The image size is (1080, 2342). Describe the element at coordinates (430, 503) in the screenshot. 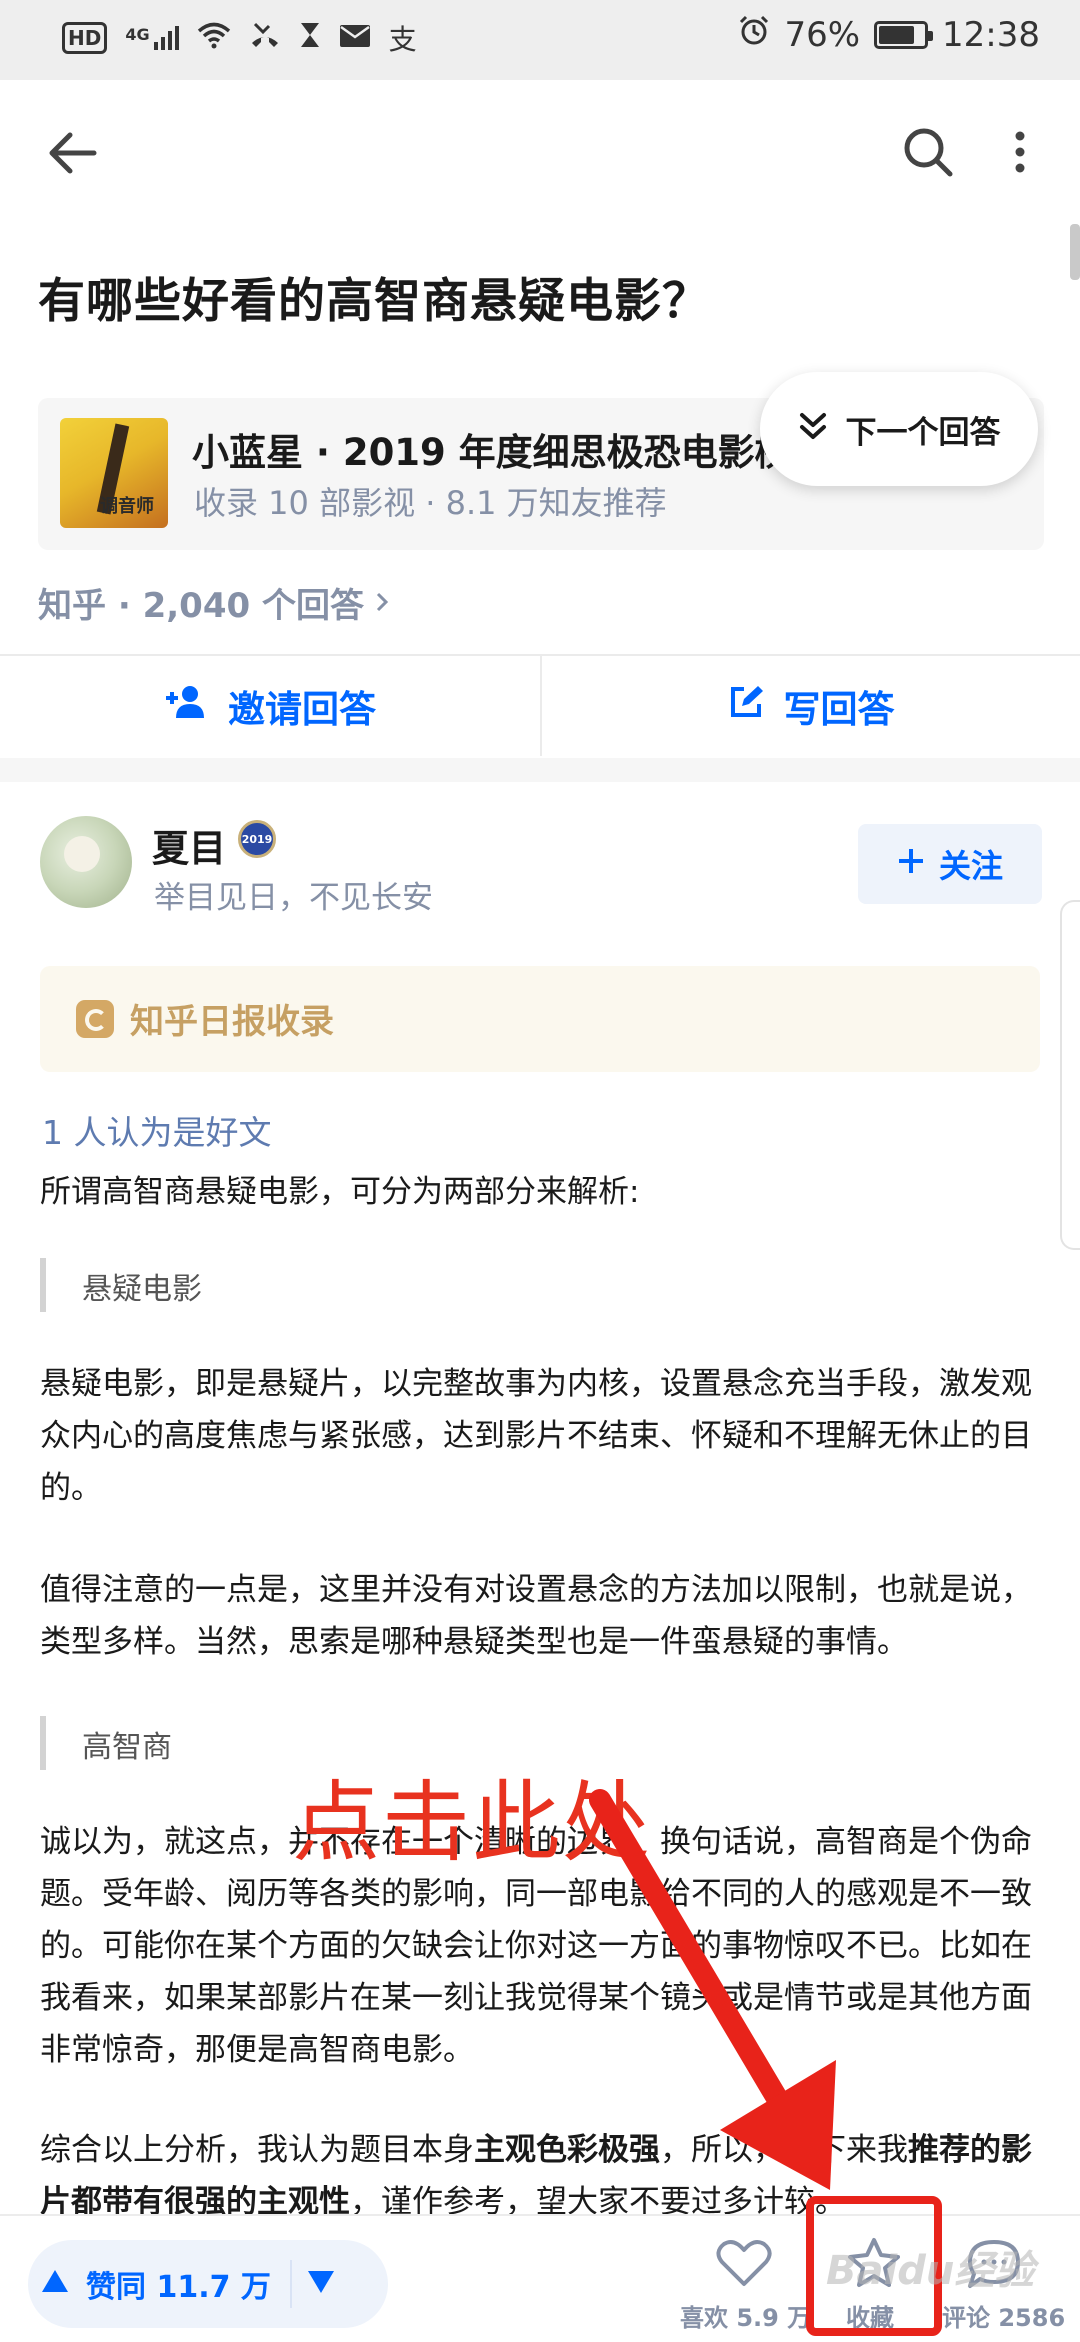

I see `collection-subtitle: 收录 10 部影视 · 8.1 万知友推荐` at that location.